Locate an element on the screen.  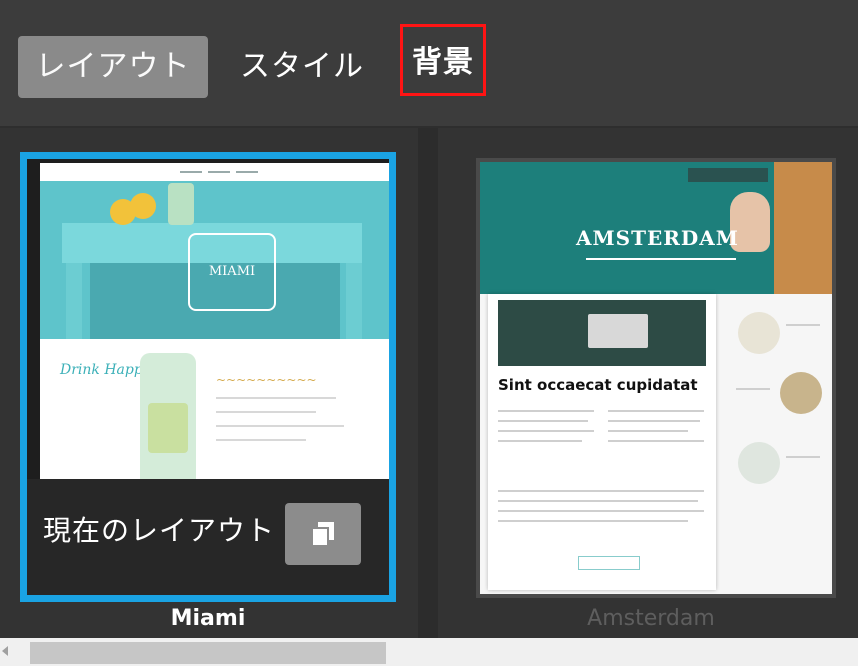
miami-thumbnail-nav is located at coordinates (214, 172).